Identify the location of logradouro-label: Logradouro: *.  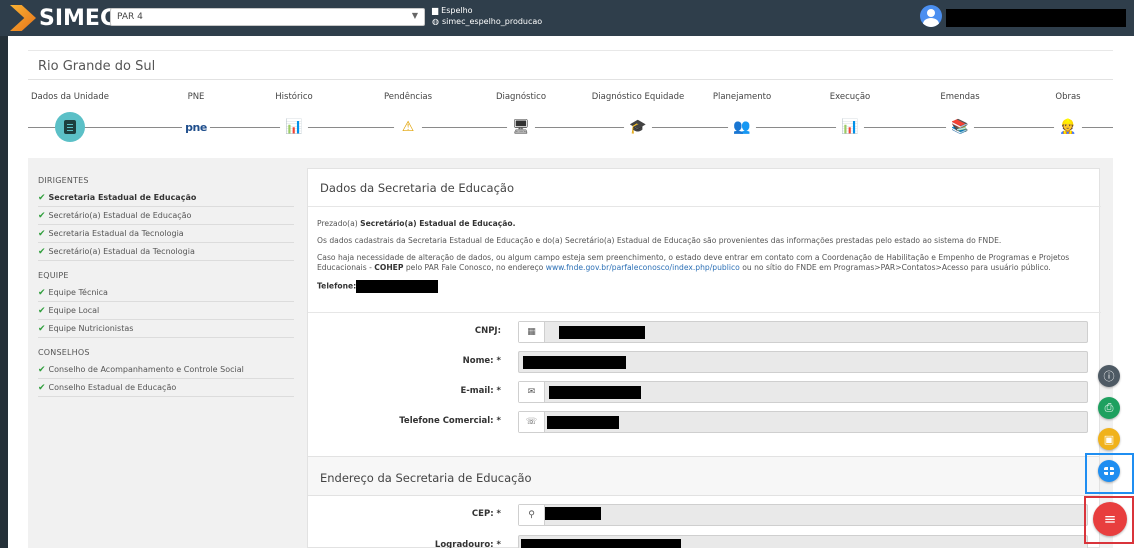
(467, 544).